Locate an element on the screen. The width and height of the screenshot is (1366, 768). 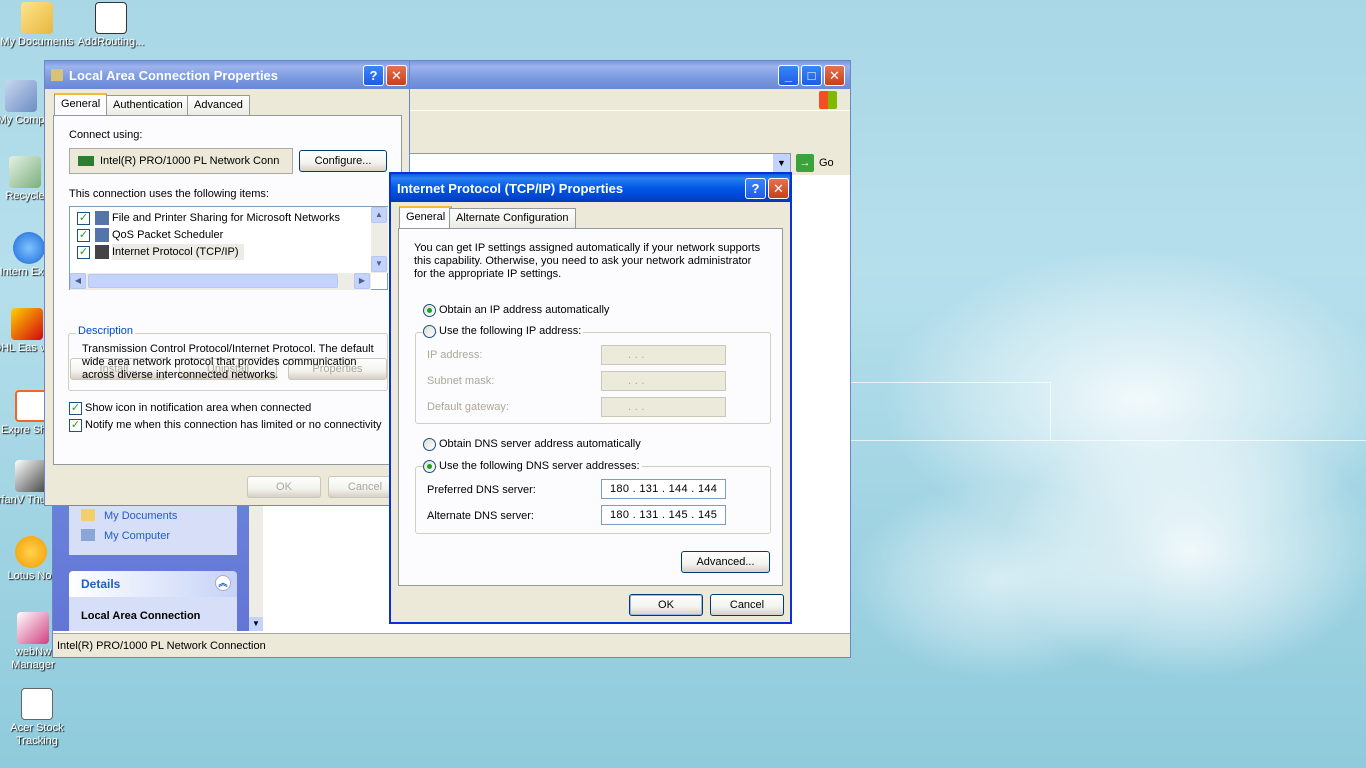
vertical-scrollbar: ▲ ▼ is located at coordinates (379, 240).